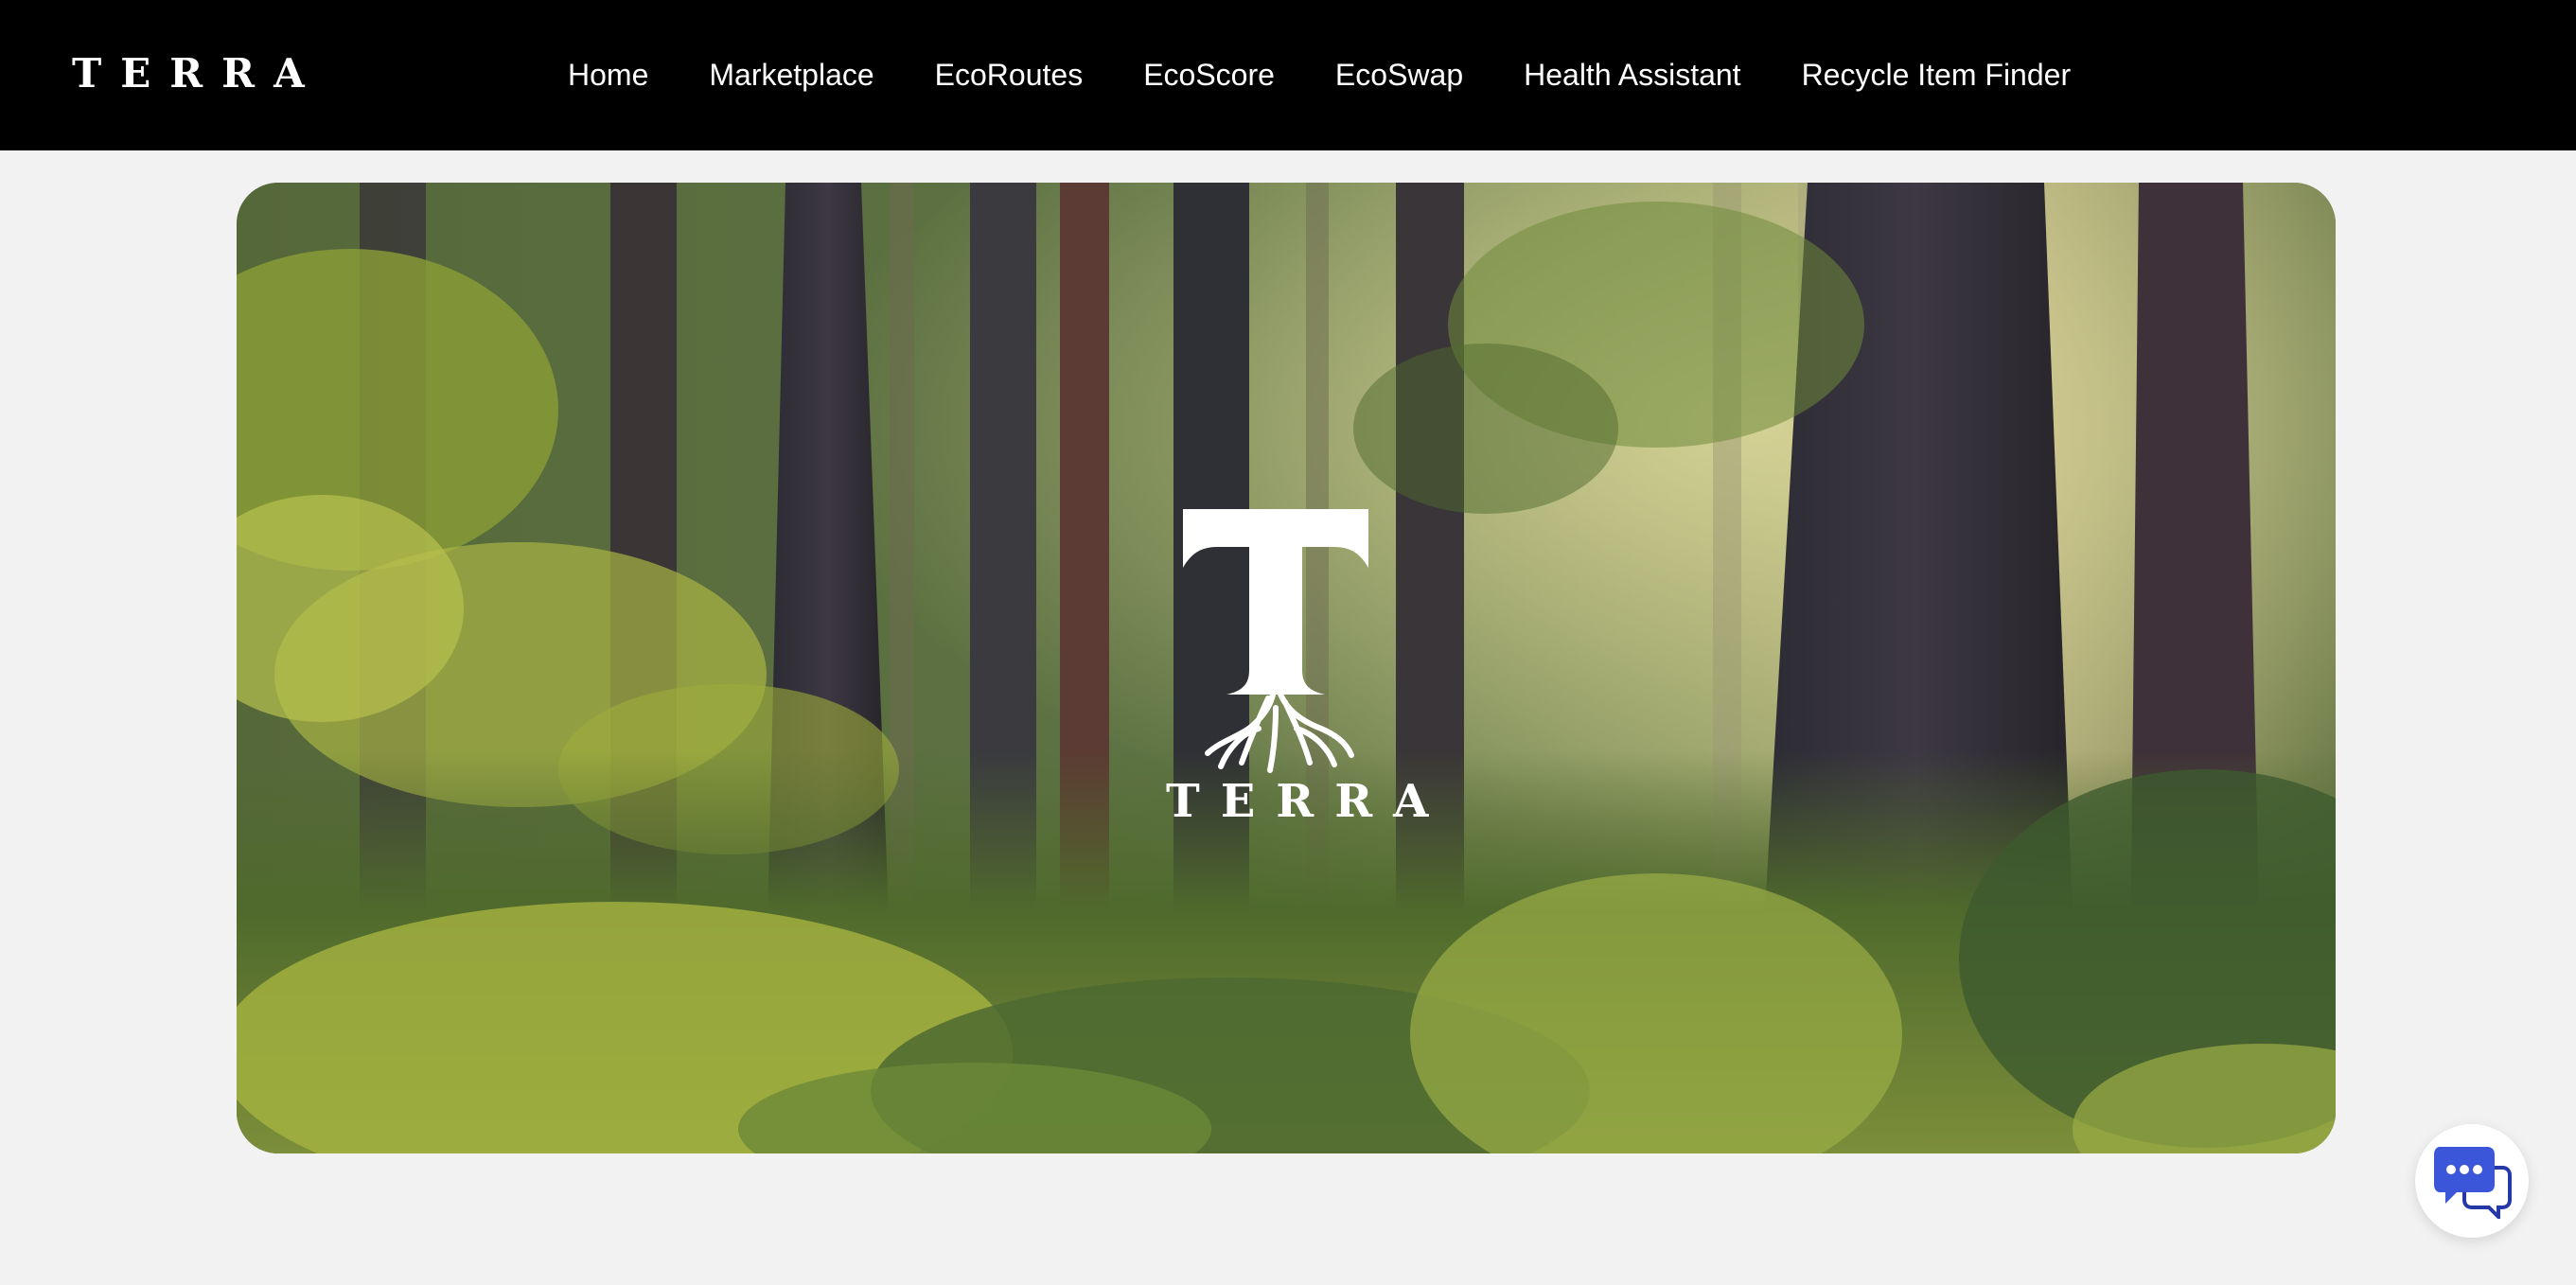  What do you see at coordinates (1009, 74) in the screenshot?
I see `nav-ecoroutes: EcoRoutes` at bounding box center [1009, 74].